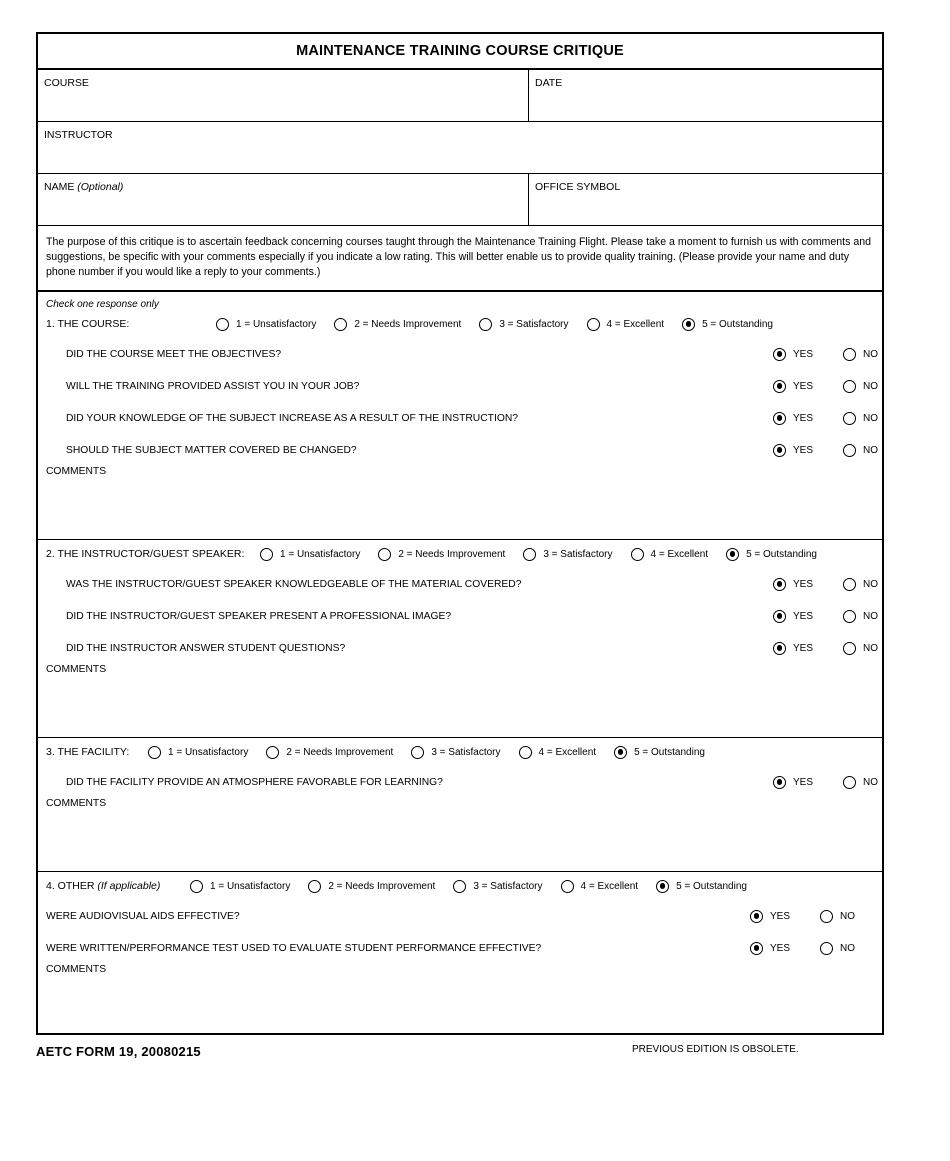  I want to click on question-text: DID THE COURSE MEET THE OBJECTIVES?, so click(174, 354).